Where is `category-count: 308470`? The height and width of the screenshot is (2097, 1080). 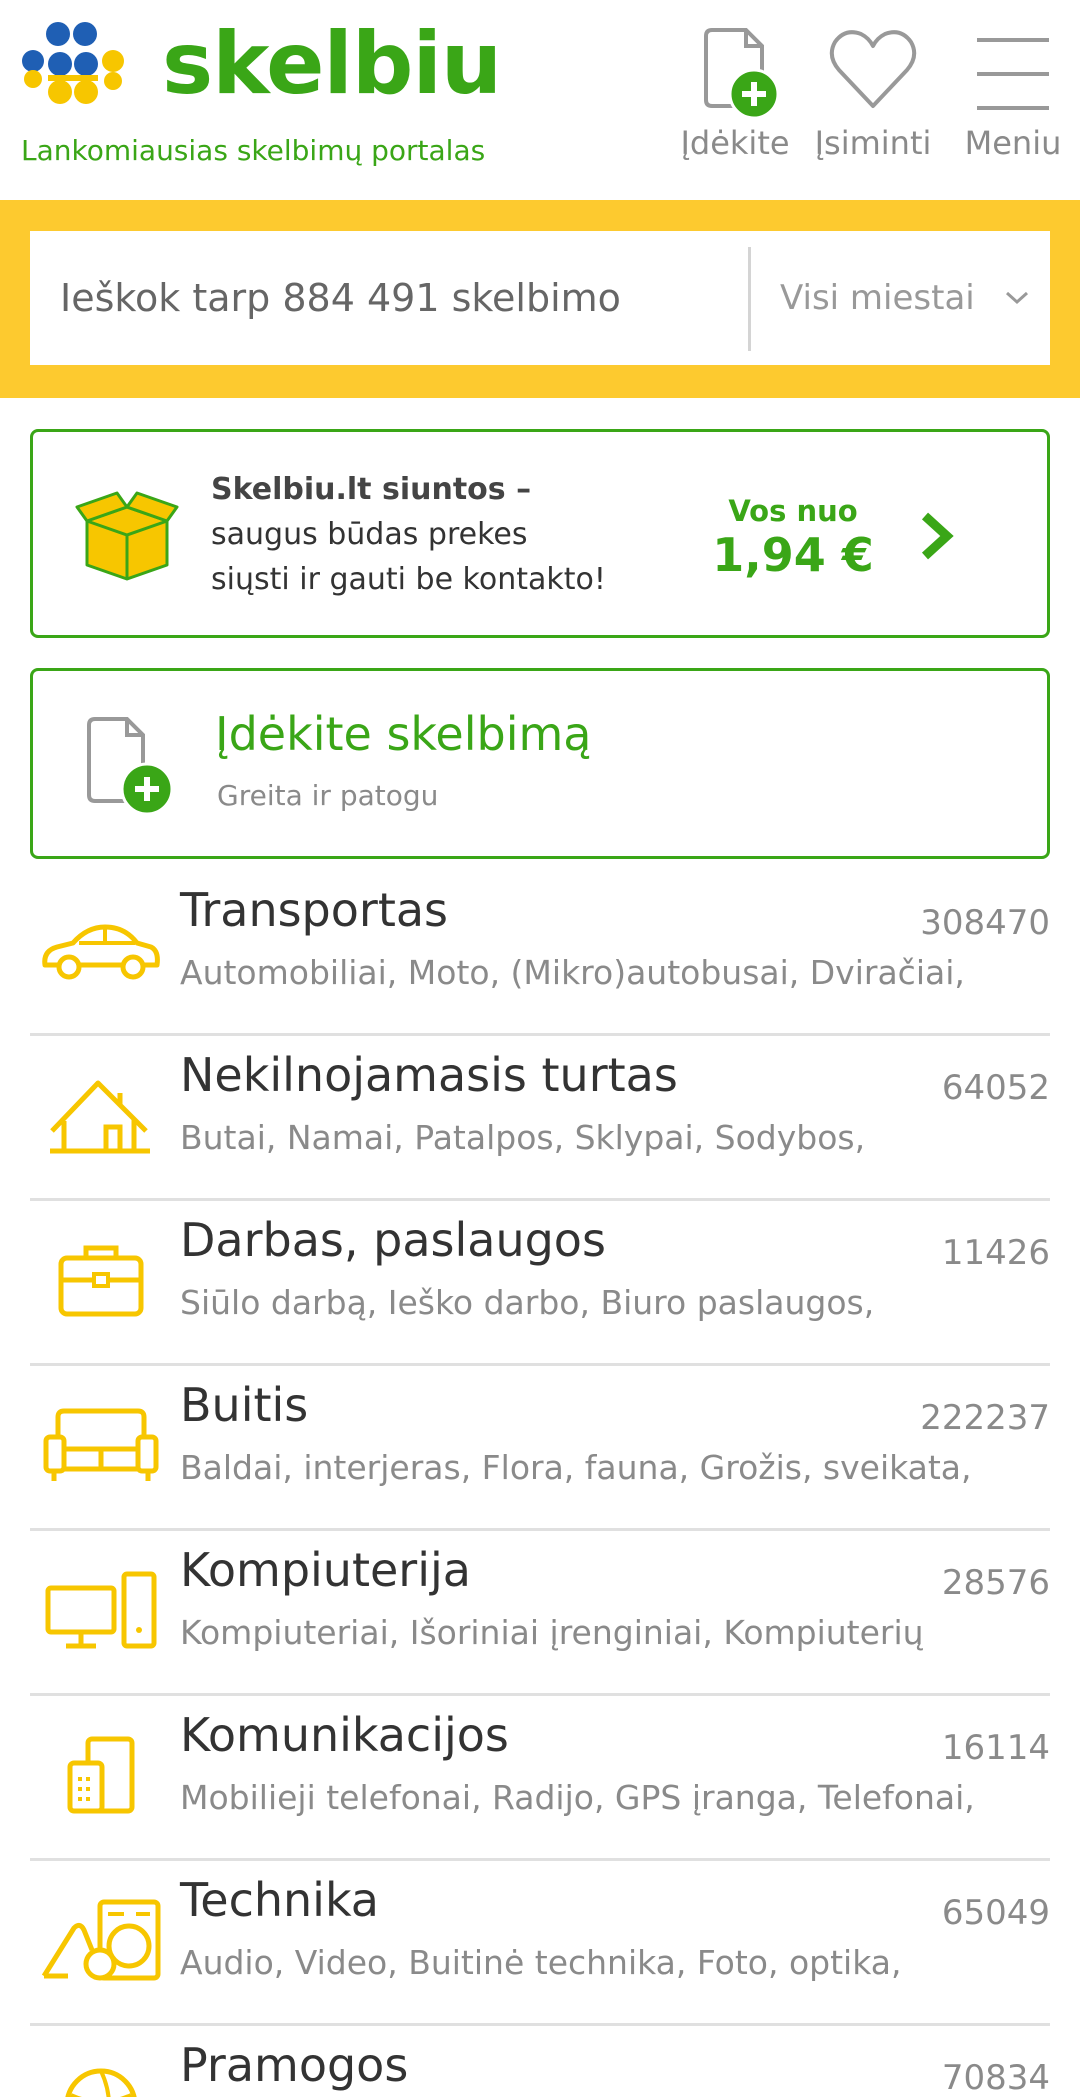 category-count: 308470 is located at coordinates (985, 923).